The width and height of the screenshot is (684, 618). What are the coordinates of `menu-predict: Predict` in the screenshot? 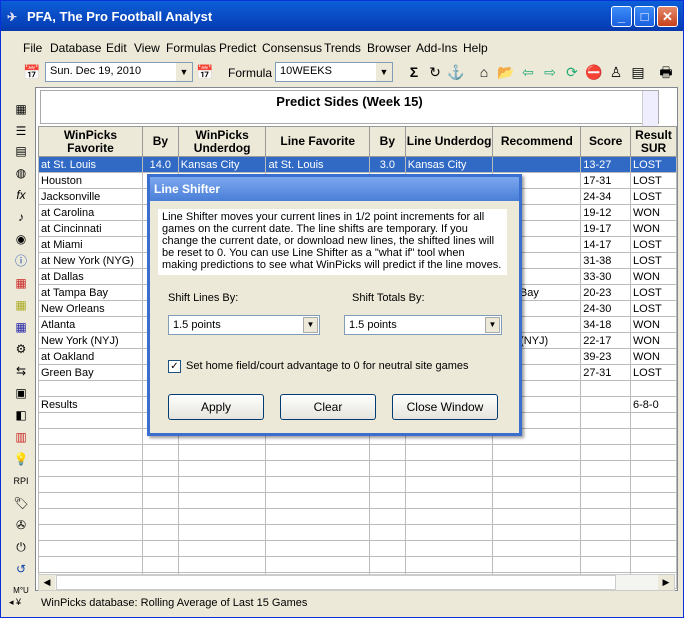 It's located at (237, 48).